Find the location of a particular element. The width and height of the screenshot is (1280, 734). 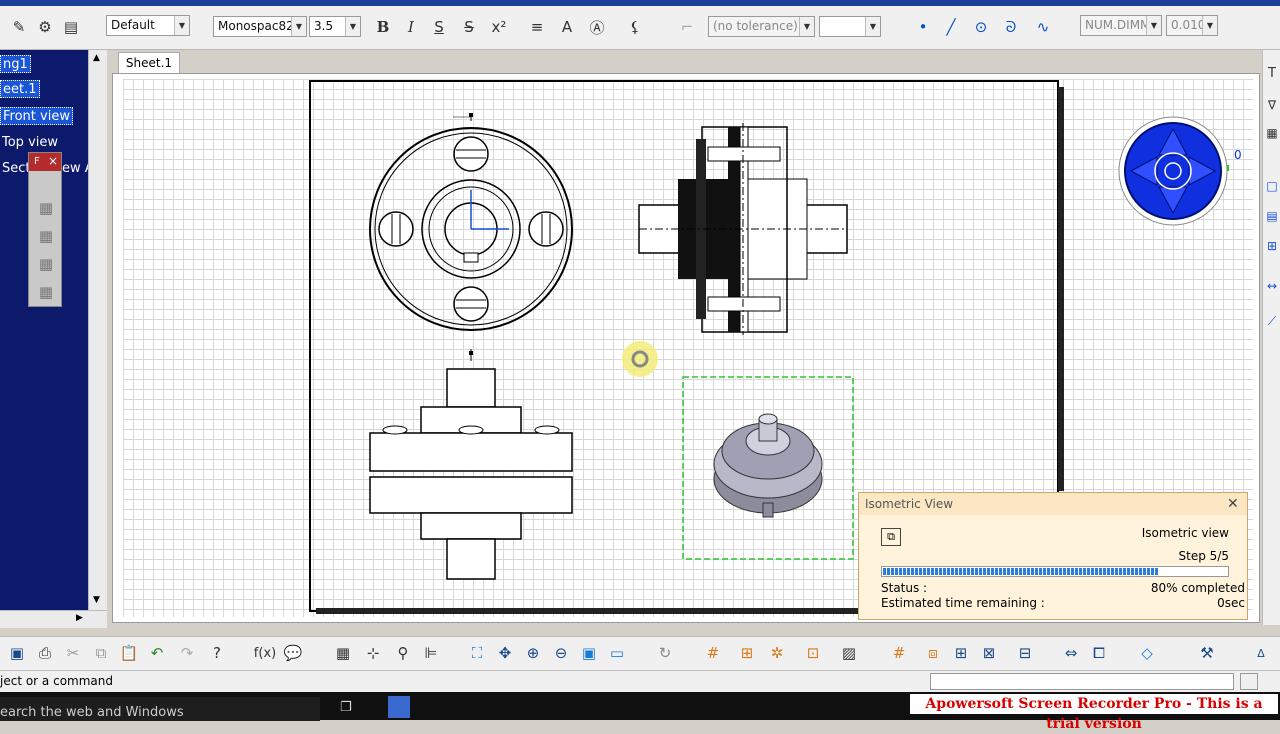

format-painter-icon: ▤ is located at coordinates (71, 27).